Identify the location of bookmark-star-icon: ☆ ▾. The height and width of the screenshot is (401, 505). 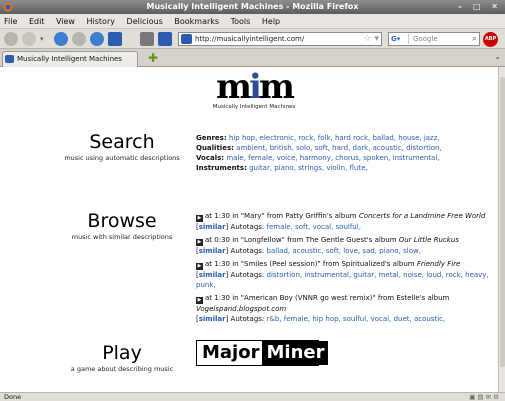
(371, 39).